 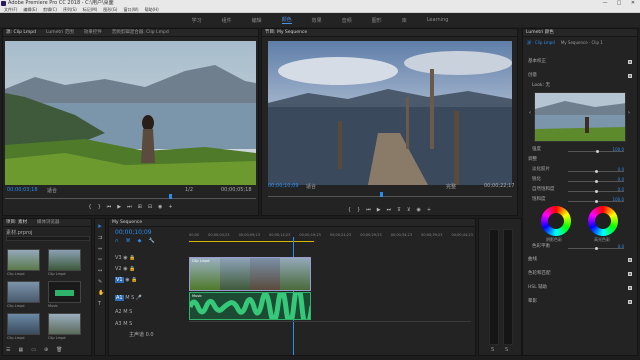 What do you see at coordinates (390, 194) in the screenshot?
I see `program-scrubber` at bounding box center [390, 194].